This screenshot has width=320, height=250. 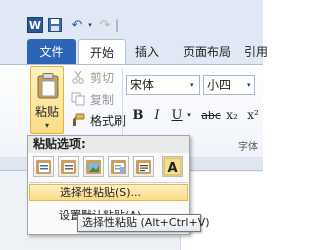 I want to click on undo-icon: ↶, so click(x=77, y=25).